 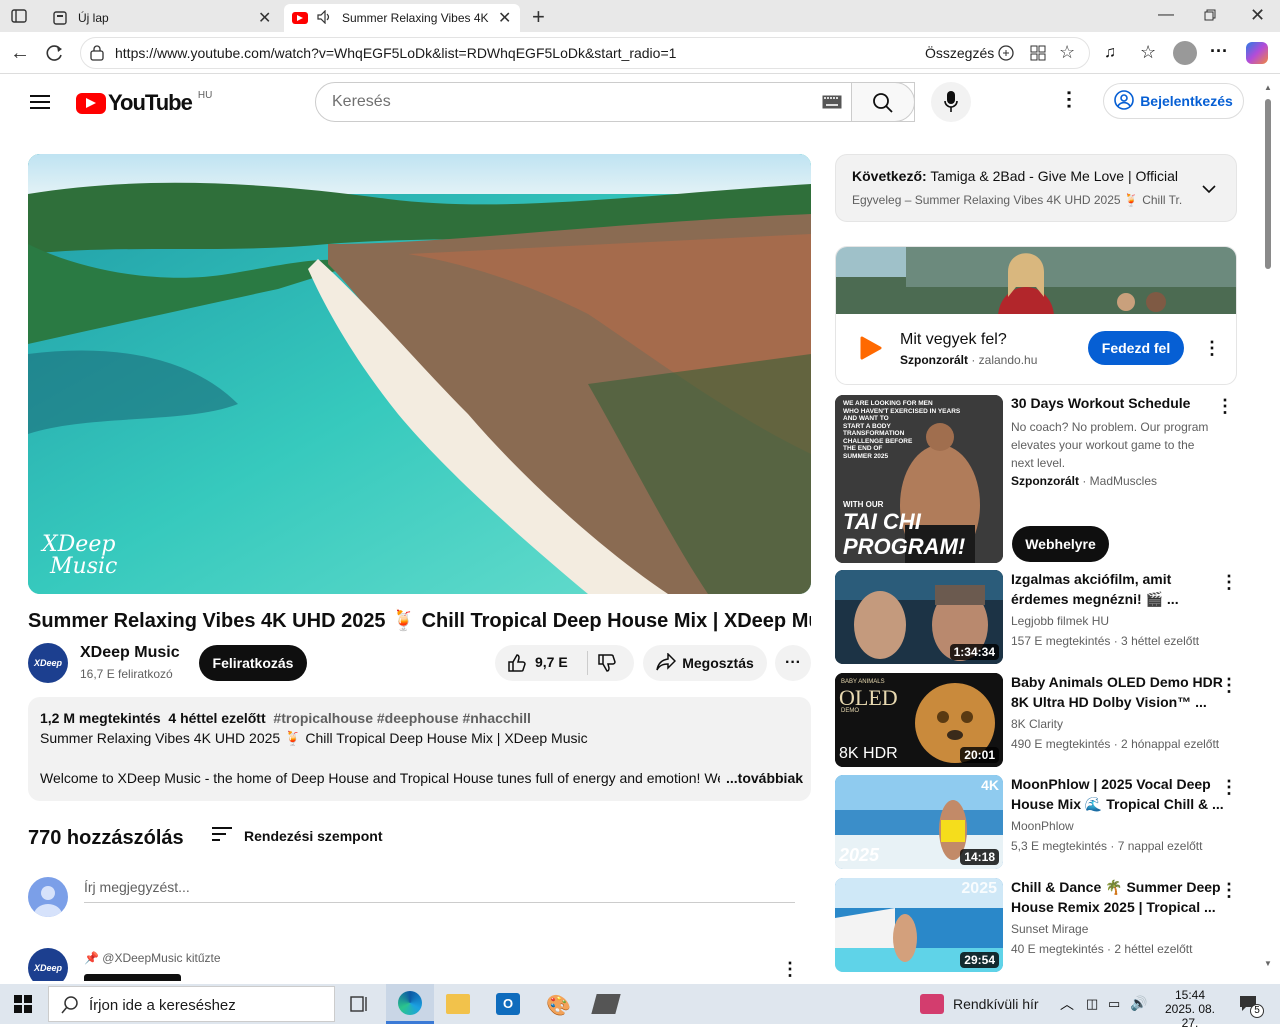 What do you see at coordinates (410, 1004) in the screenshot?
I see `taskbar-edge-app` at bounding box center [410, 1004].